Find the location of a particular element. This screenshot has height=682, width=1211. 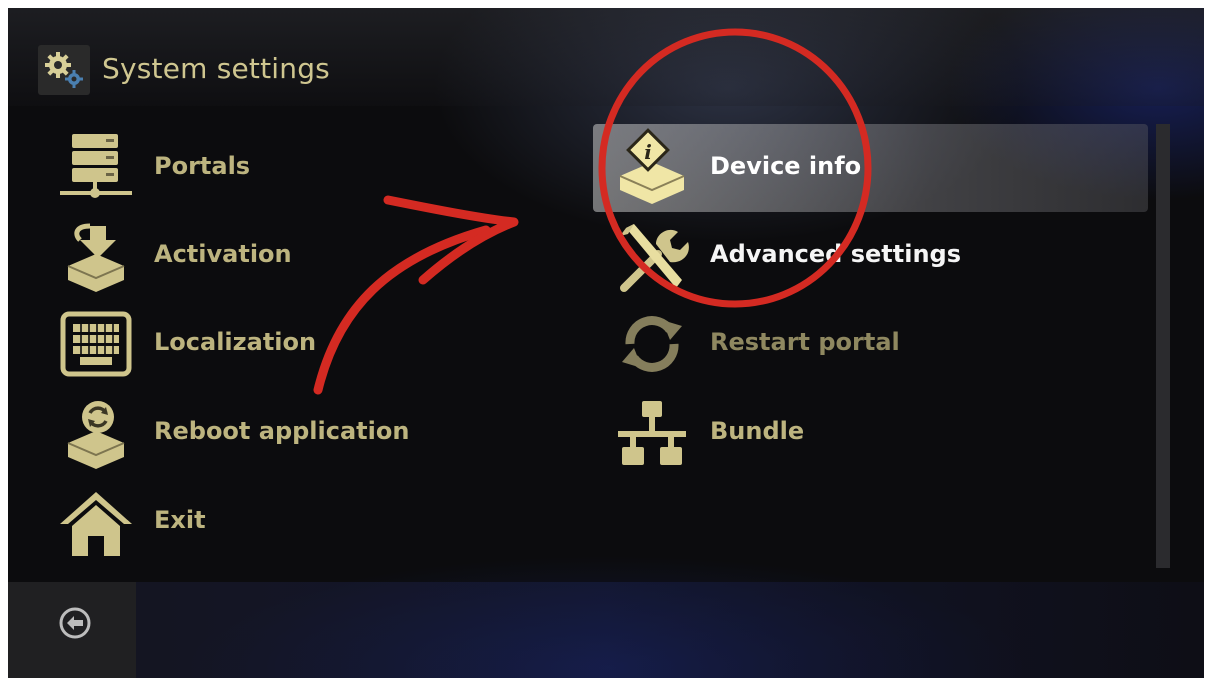

title-bar: System settings is located at coordinates (606, 57).